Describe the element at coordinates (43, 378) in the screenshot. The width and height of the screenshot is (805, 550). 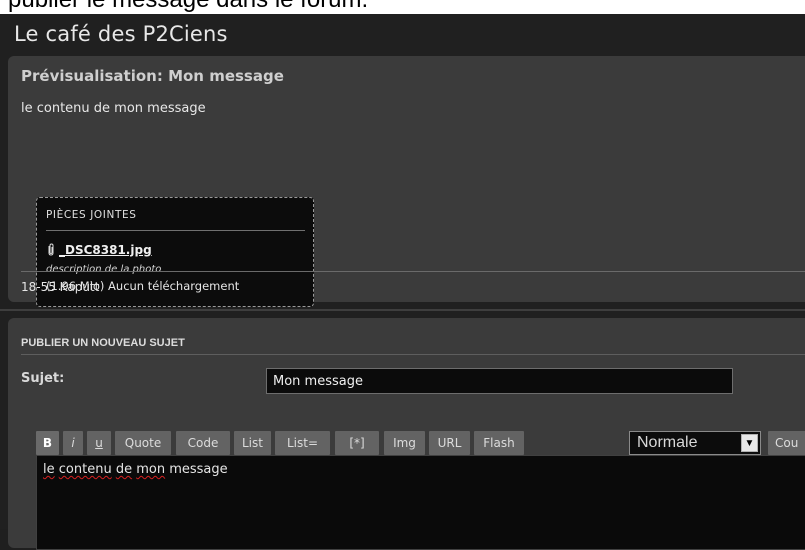
I see `subject-label: Sujet:` at that location.